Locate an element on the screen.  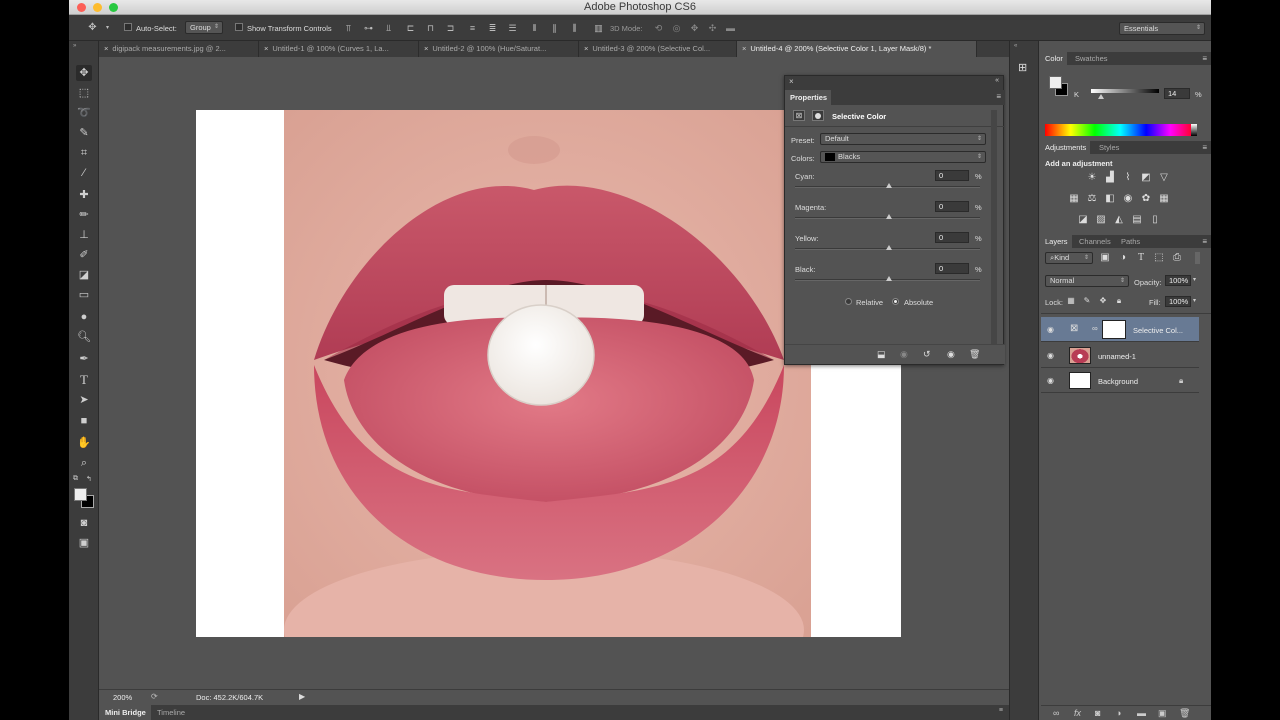
yellow-slider-thumb is located at coordinates (889, 247).